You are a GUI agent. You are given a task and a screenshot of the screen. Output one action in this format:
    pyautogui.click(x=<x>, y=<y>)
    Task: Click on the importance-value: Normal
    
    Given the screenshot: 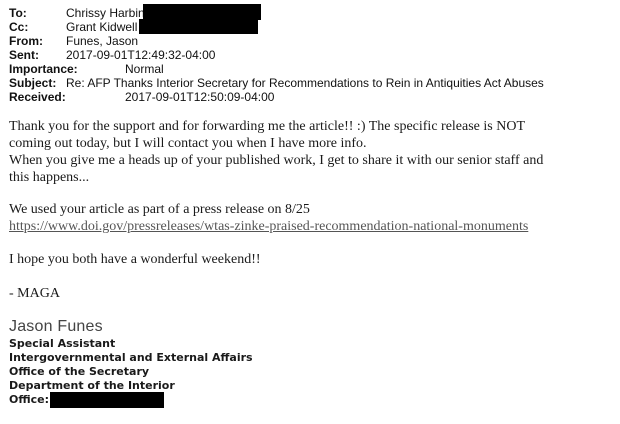 What is the action you would take?
    pyautogui.click(x=144, y=69)
    